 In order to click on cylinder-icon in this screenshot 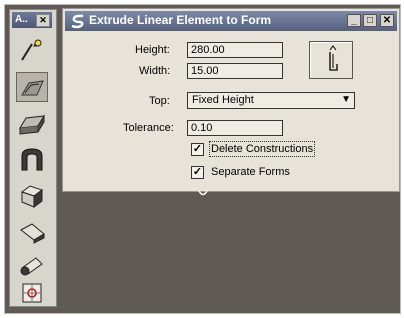, I will do `click(31, 266)`.